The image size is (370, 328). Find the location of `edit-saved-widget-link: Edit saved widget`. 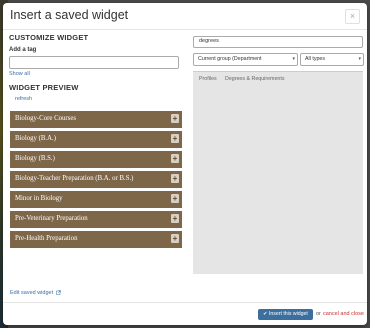

edit-saved-widget-link: Edit saved widget is located at coordinates (35, 293).